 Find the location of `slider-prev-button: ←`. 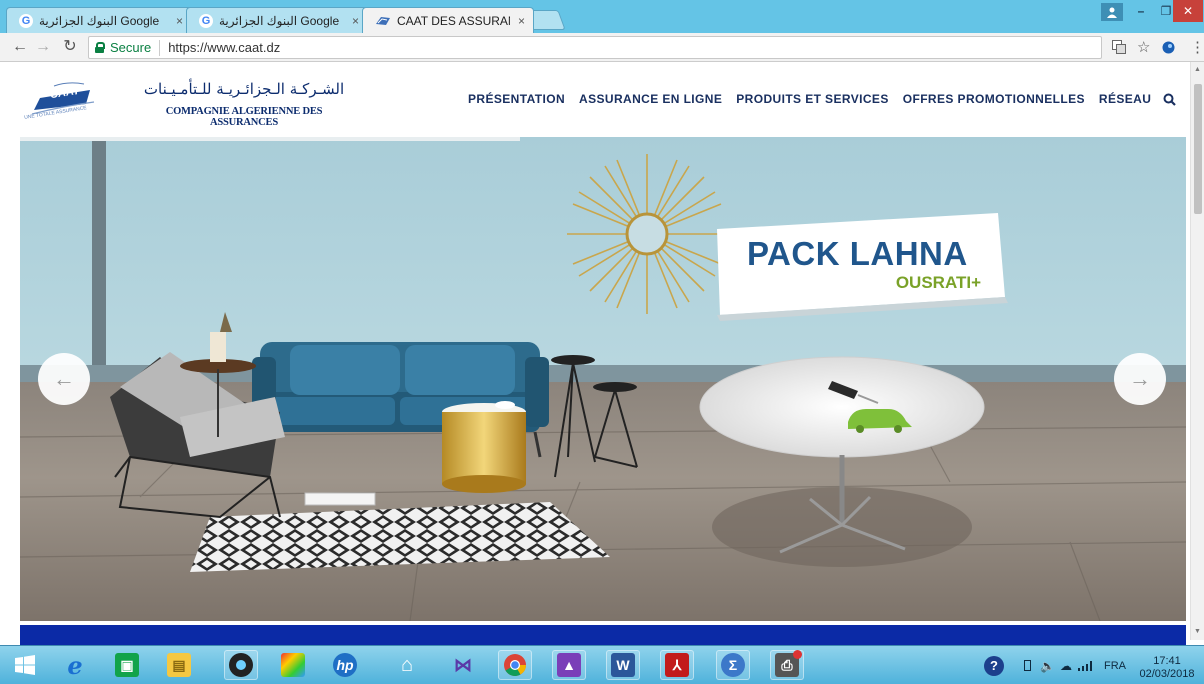

slider-prev-button: ← is located at coordinates (64, 379).